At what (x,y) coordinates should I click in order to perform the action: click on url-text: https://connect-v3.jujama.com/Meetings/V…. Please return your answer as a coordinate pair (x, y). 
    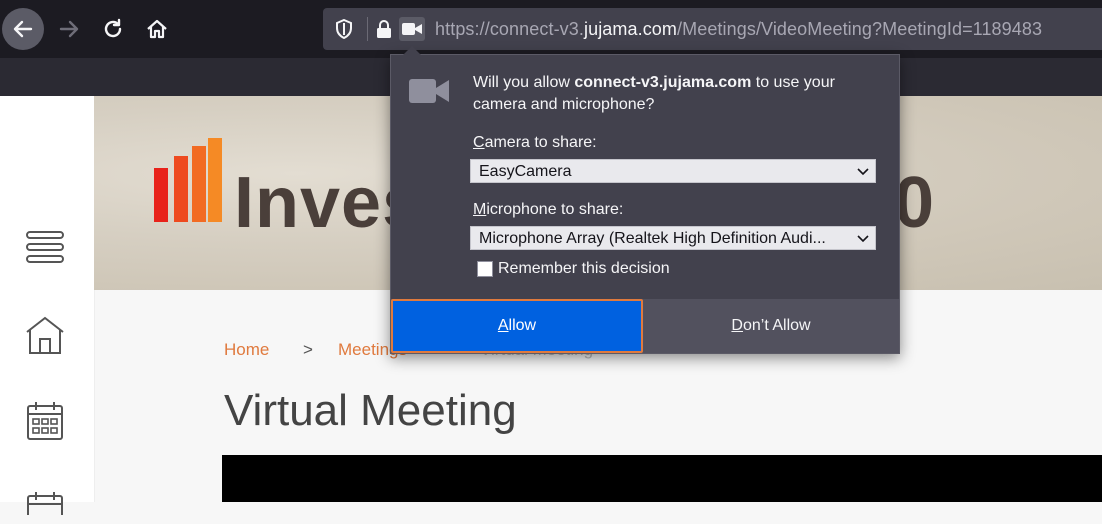
    Looking at the image, I should click on (738, 29).